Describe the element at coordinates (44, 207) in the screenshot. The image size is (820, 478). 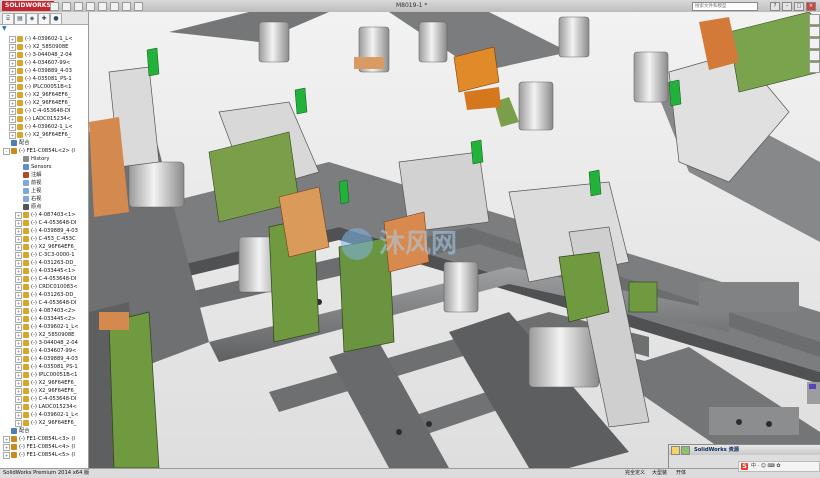
I see `tree-item: 原点` at that location.